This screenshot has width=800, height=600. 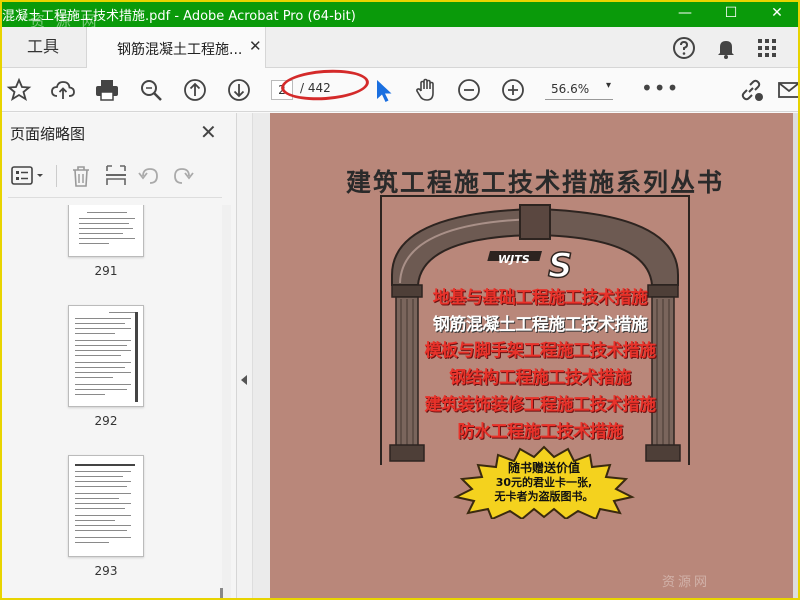 What do you see at coordinates (245, 356) in the screenshot?
I see `panel-splitter` at bounding box center [245, 356].